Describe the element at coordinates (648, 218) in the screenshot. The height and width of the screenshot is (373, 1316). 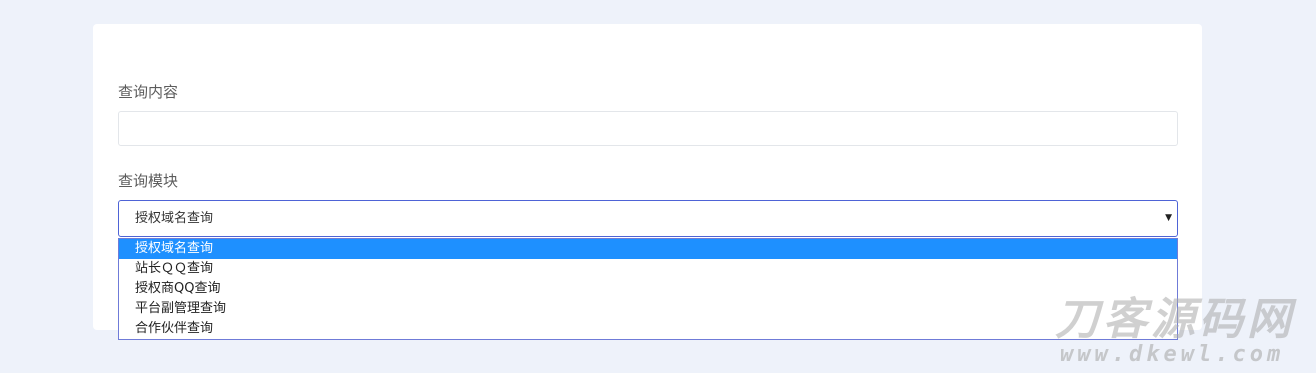
I see `query-module-select: 授权域名查询 ▼` at that location.